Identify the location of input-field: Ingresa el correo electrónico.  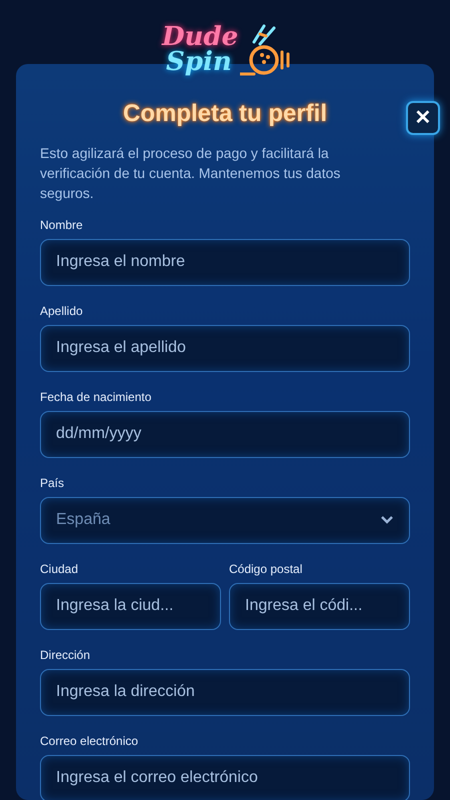
(225, 777).